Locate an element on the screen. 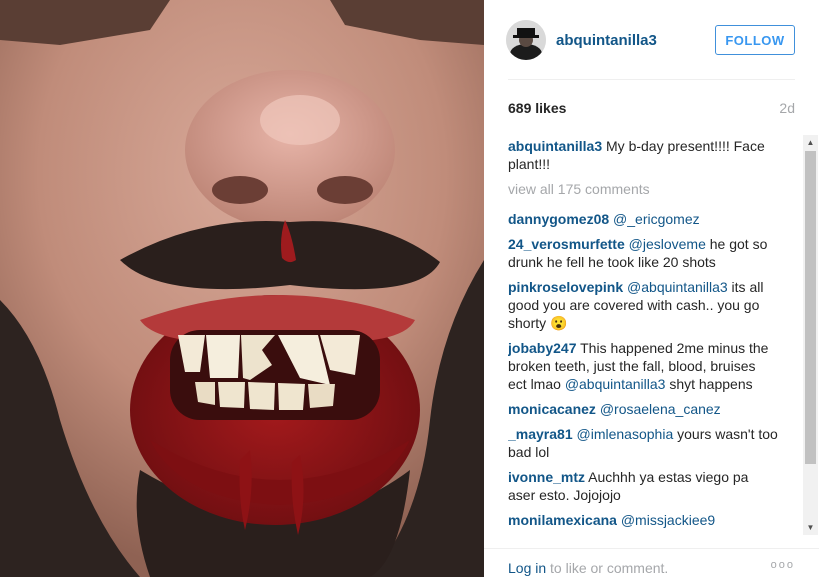 Image resolution: width=819 pixels, height=578 pixels. comment-username: 24_verosmurfette is located at coordinates (566, 244).